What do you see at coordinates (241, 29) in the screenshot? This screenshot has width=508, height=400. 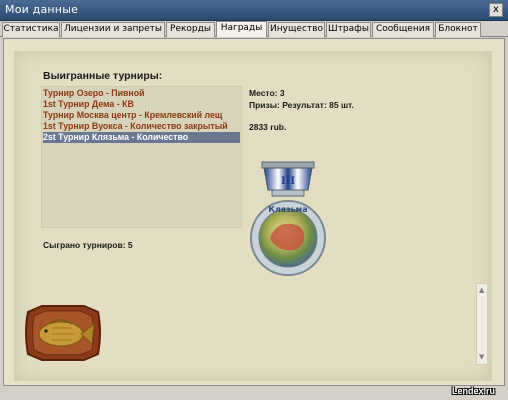 I see `tab-awards: Награды` at bounding box center [241, 29].